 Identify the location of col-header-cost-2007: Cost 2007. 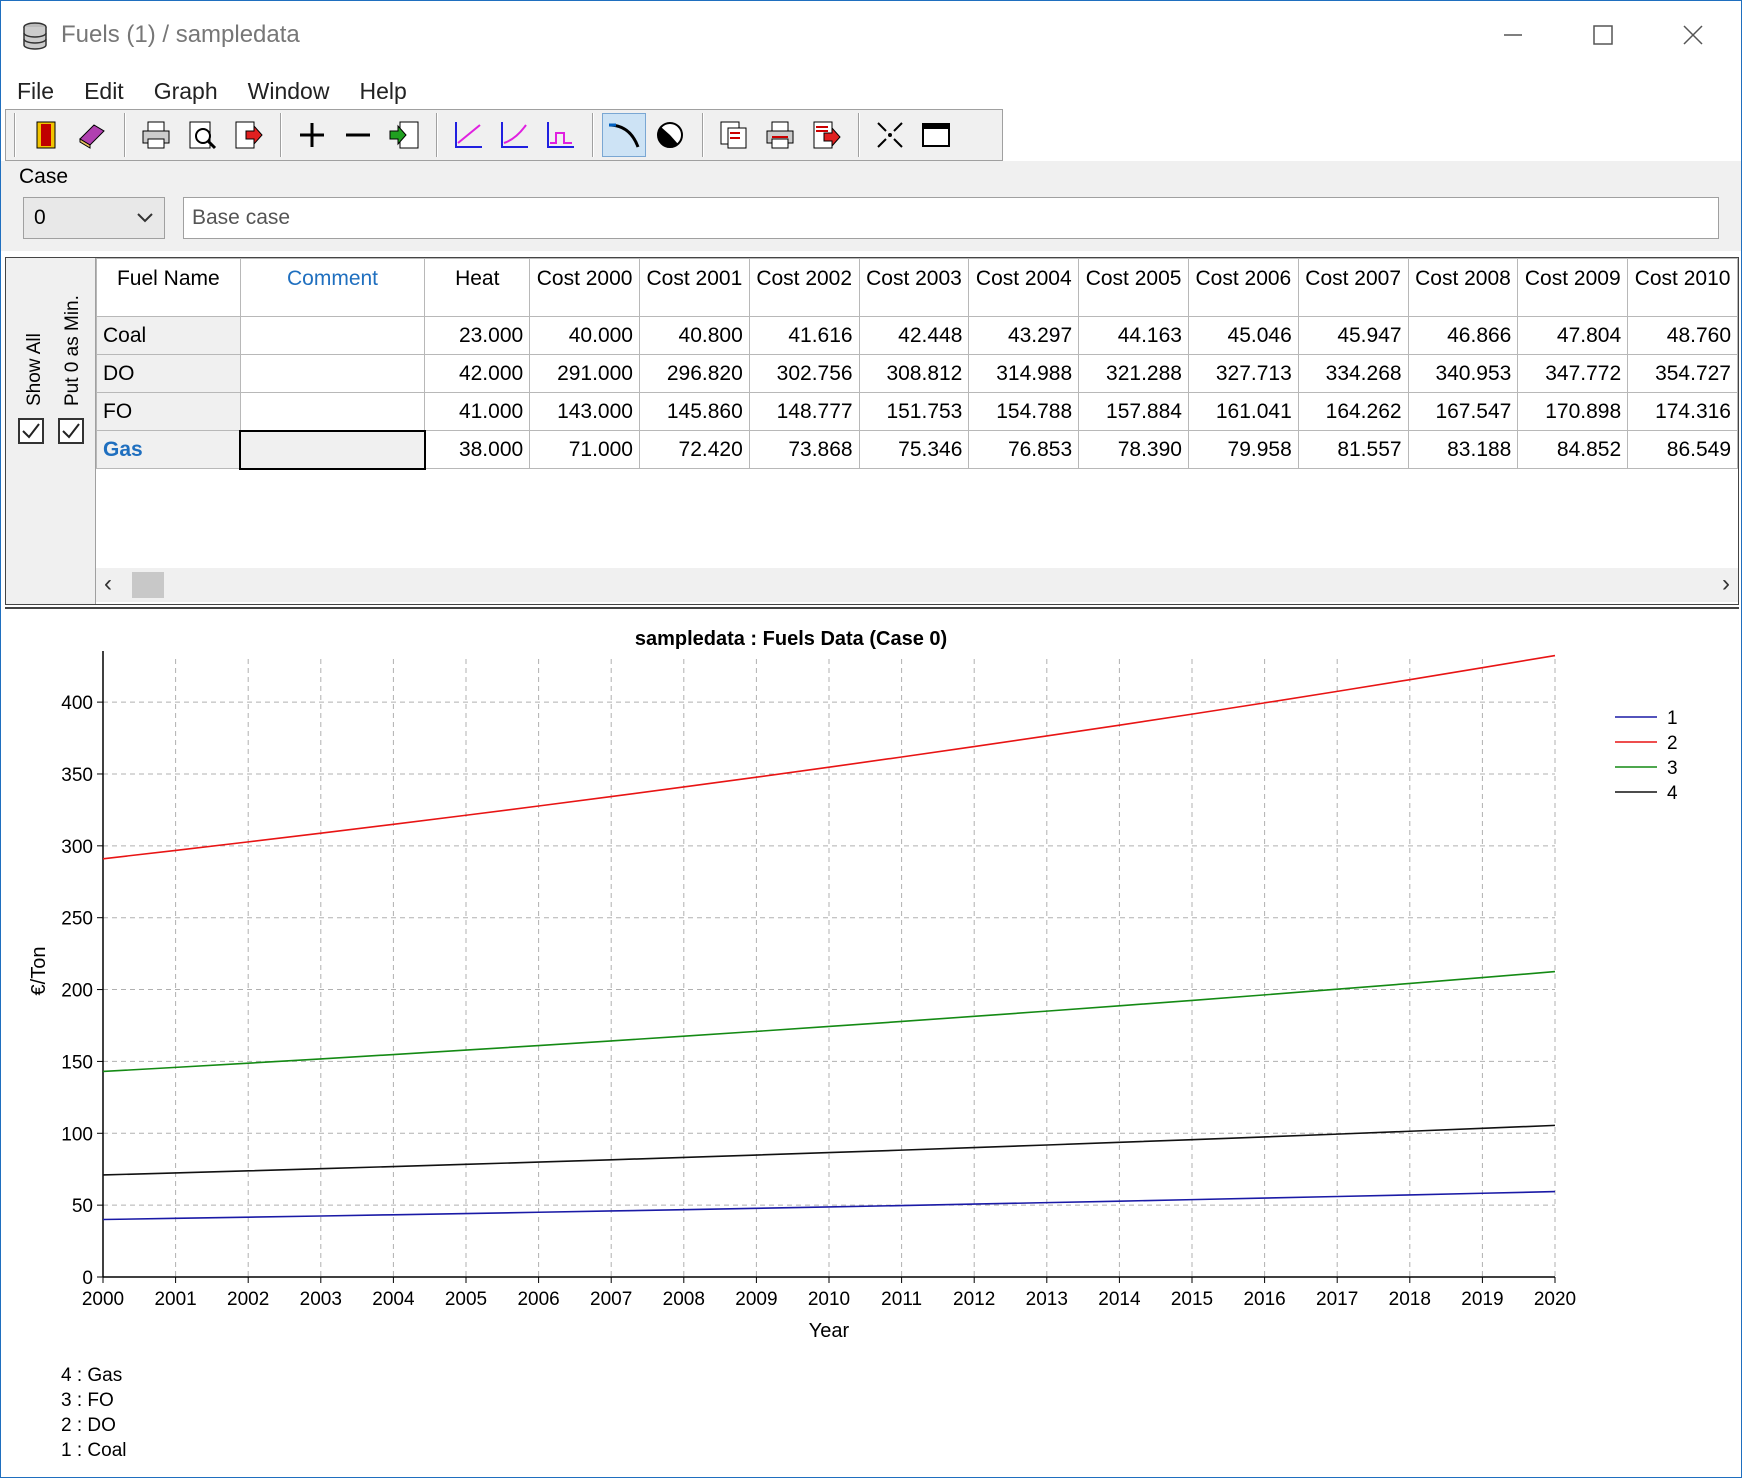
(1353, 287).